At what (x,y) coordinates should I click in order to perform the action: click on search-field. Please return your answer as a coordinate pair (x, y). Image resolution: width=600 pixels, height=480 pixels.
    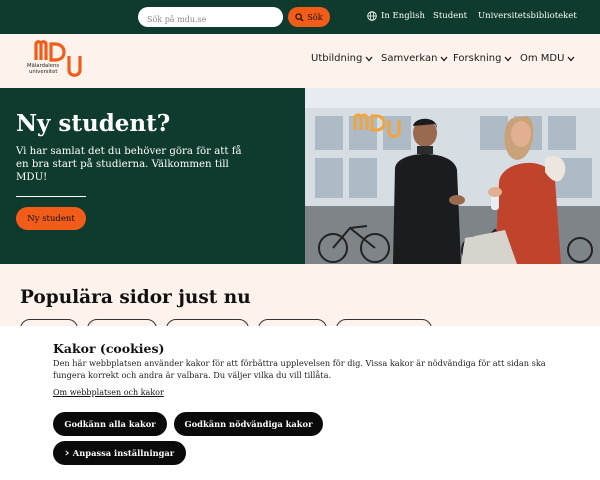
    Looking at the image, I should click on (210, 18).